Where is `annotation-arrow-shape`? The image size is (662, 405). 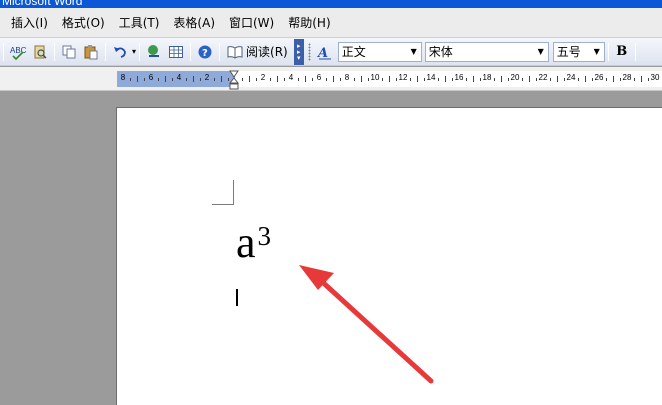
annotation-arrow-shape is located at coordinates (366, 324).